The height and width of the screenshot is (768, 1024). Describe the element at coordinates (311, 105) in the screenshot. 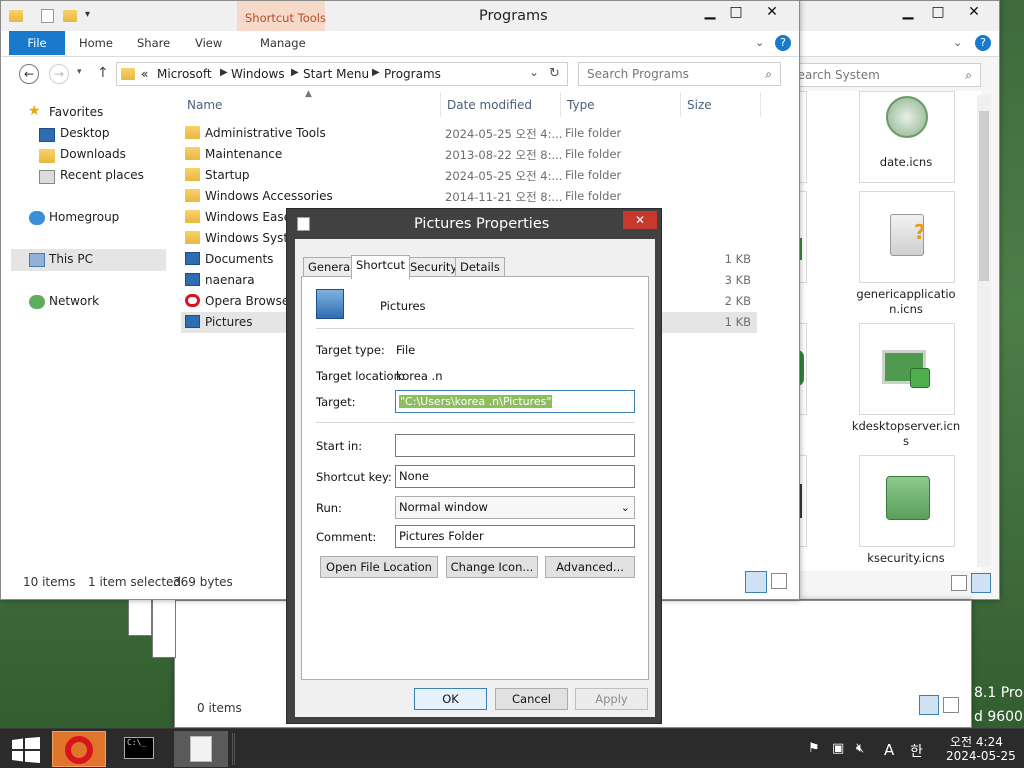

I see `column-header-name: Name` at that location.